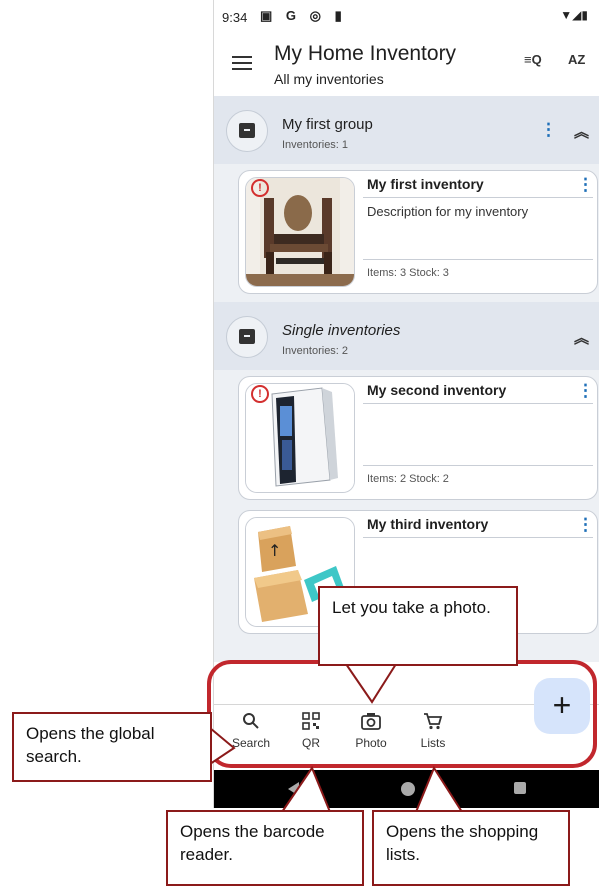  Describe the element at coordinates (112, 747) in the screenshot. I see `callout-search: Opens the global search.` at that location.